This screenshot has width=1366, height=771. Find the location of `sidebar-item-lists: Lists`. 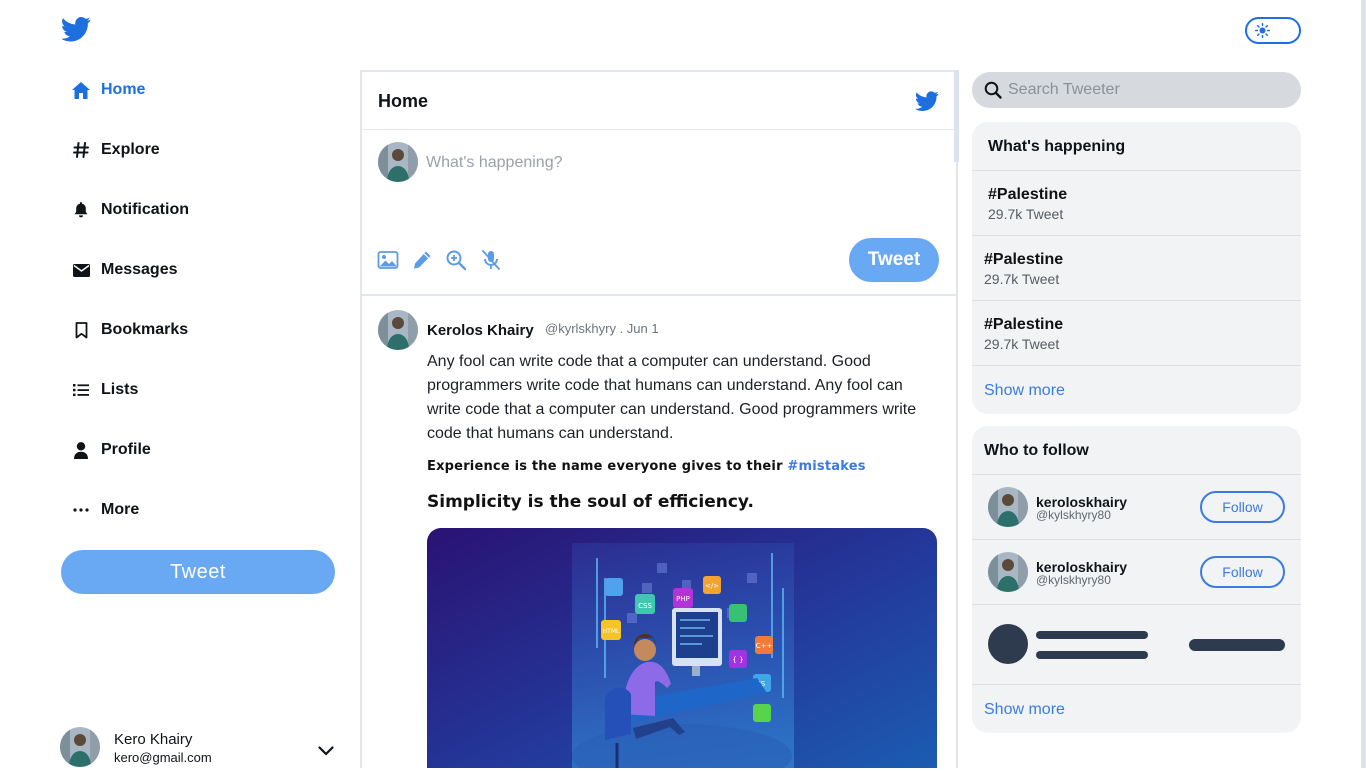

sidebar-item-lists: Lists is located at coordinates (104, 390).